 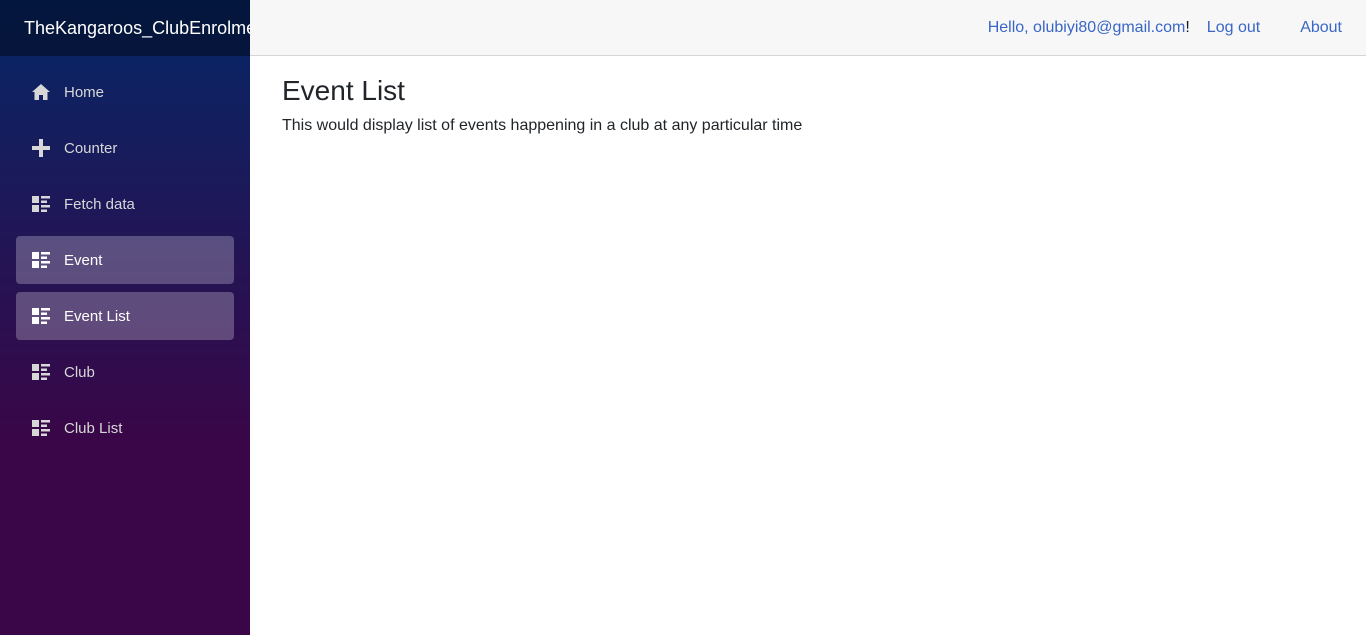 What do you see at coordinates (97, 316) in the screenshot?
I see `sidebar-item-label: Event List` at bounding box center [97, 316].